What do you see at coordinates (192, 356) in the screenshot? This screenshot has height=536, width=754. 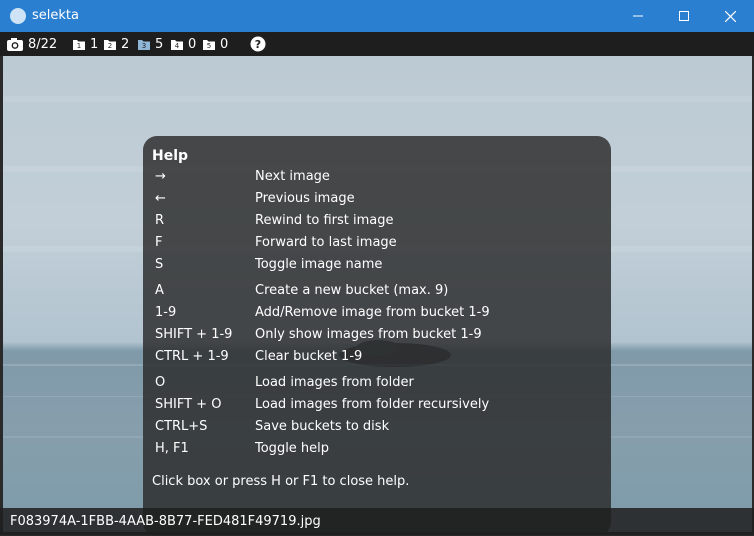 I see `help-key: CTRL + 1-9` at bounding box center [192, 356].